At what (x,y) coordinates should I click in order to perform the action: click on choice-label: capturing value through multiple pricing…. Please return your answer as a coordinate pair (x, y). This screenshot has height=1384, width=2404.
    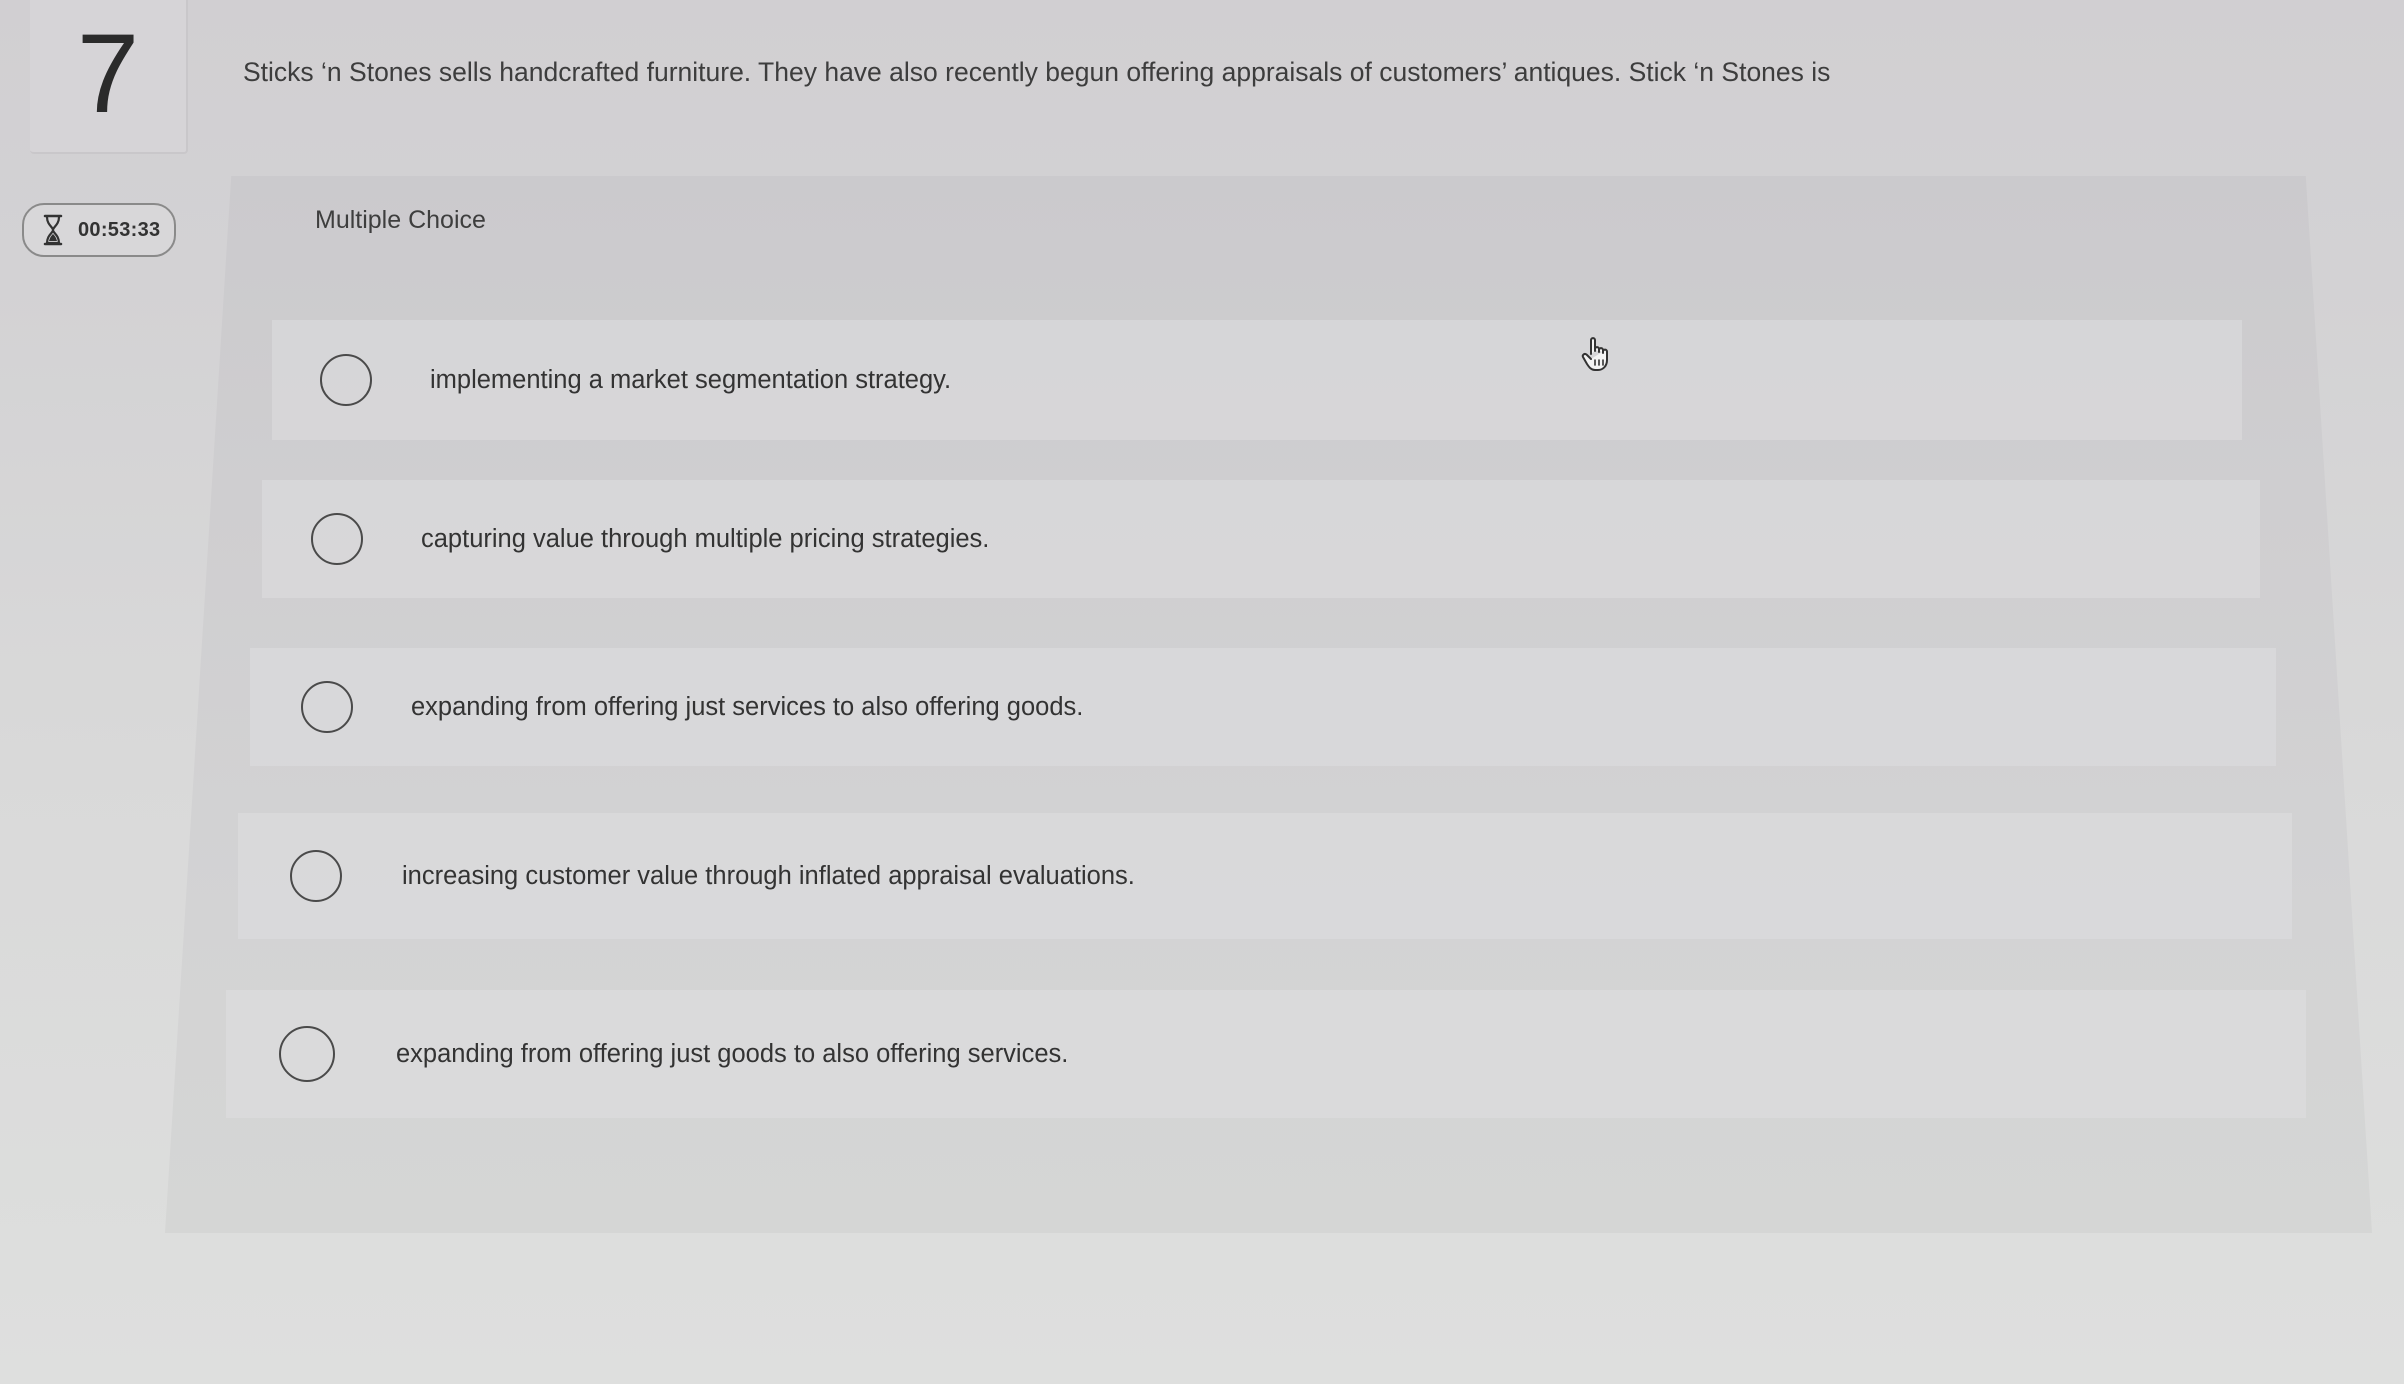
    Looking at the image, I should click on (705, 538).